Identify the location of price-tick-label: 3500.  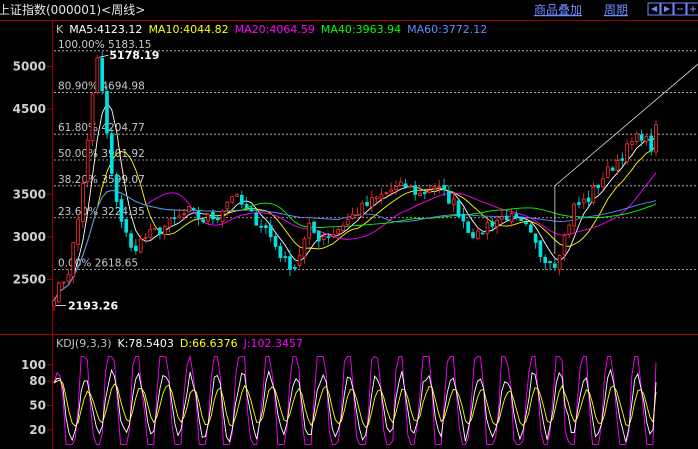
(29, 194).